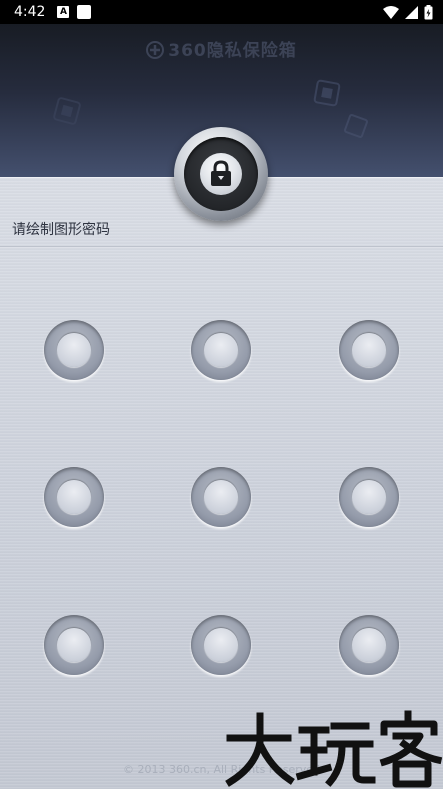 The image size is (443, 789). Describe the element at coordinates (155, 50) in the screenshot. I see `plus-circle-icon` at that location.